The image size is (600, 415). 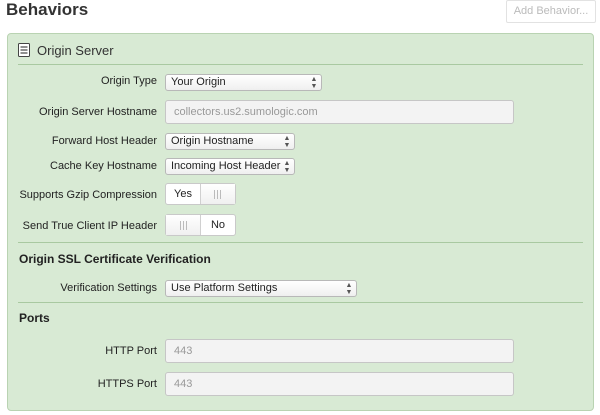 I want to click on cache-key-hostname-value: Incoming Host Header, so click(x=226, y=166).